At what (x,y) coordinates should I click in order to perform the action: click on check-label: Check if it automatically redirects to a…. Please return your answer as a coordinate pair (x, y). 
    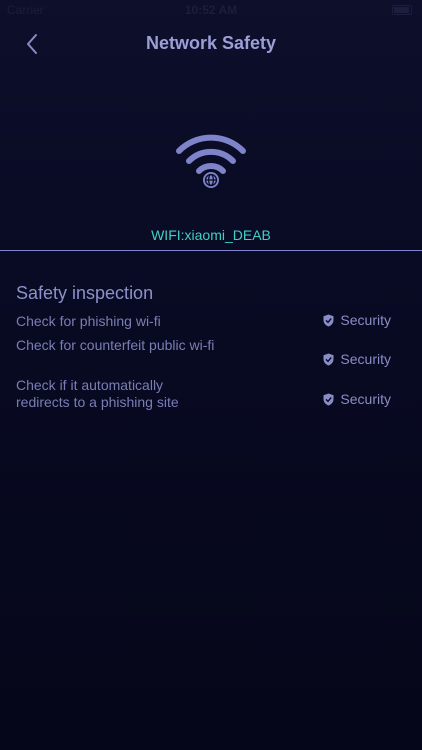
    Looking at the image, I should click on (97, 393).